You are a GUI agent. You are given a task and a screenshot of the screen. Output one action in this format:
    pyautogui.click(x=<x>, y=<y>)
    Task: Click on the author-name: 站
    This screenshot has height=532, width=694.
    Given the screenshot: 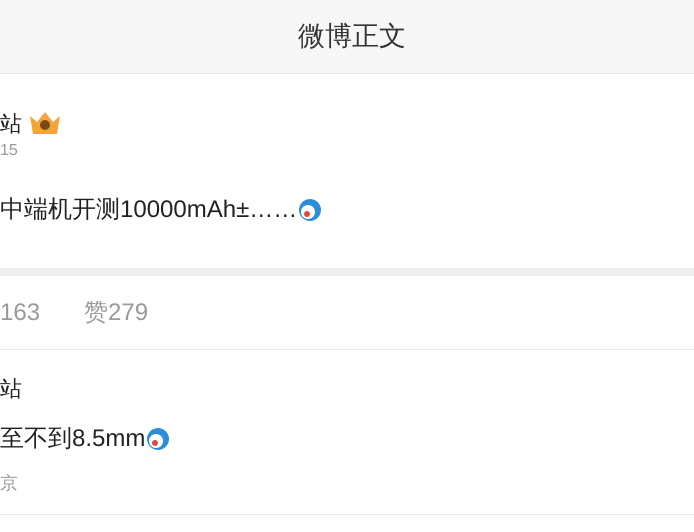 What is the action you would take?
    pyautogui.click(x=11, y=123)
    